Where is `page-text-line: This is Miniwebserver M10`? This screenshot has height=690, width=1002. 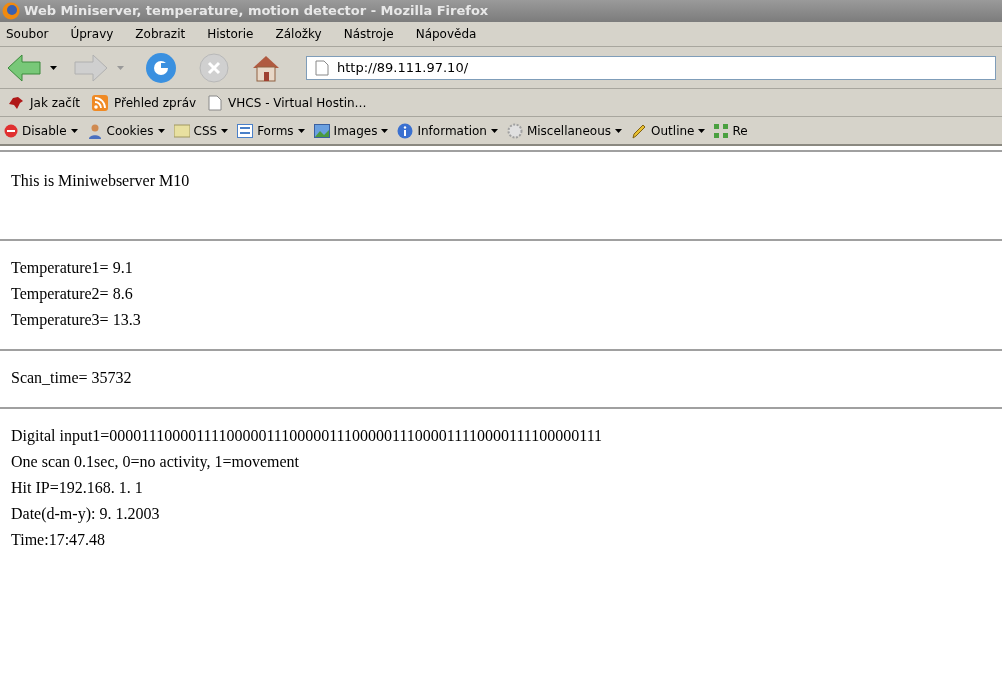
page-text-line: This is Miniwebserver M10 is located at coordinates (100, 181).